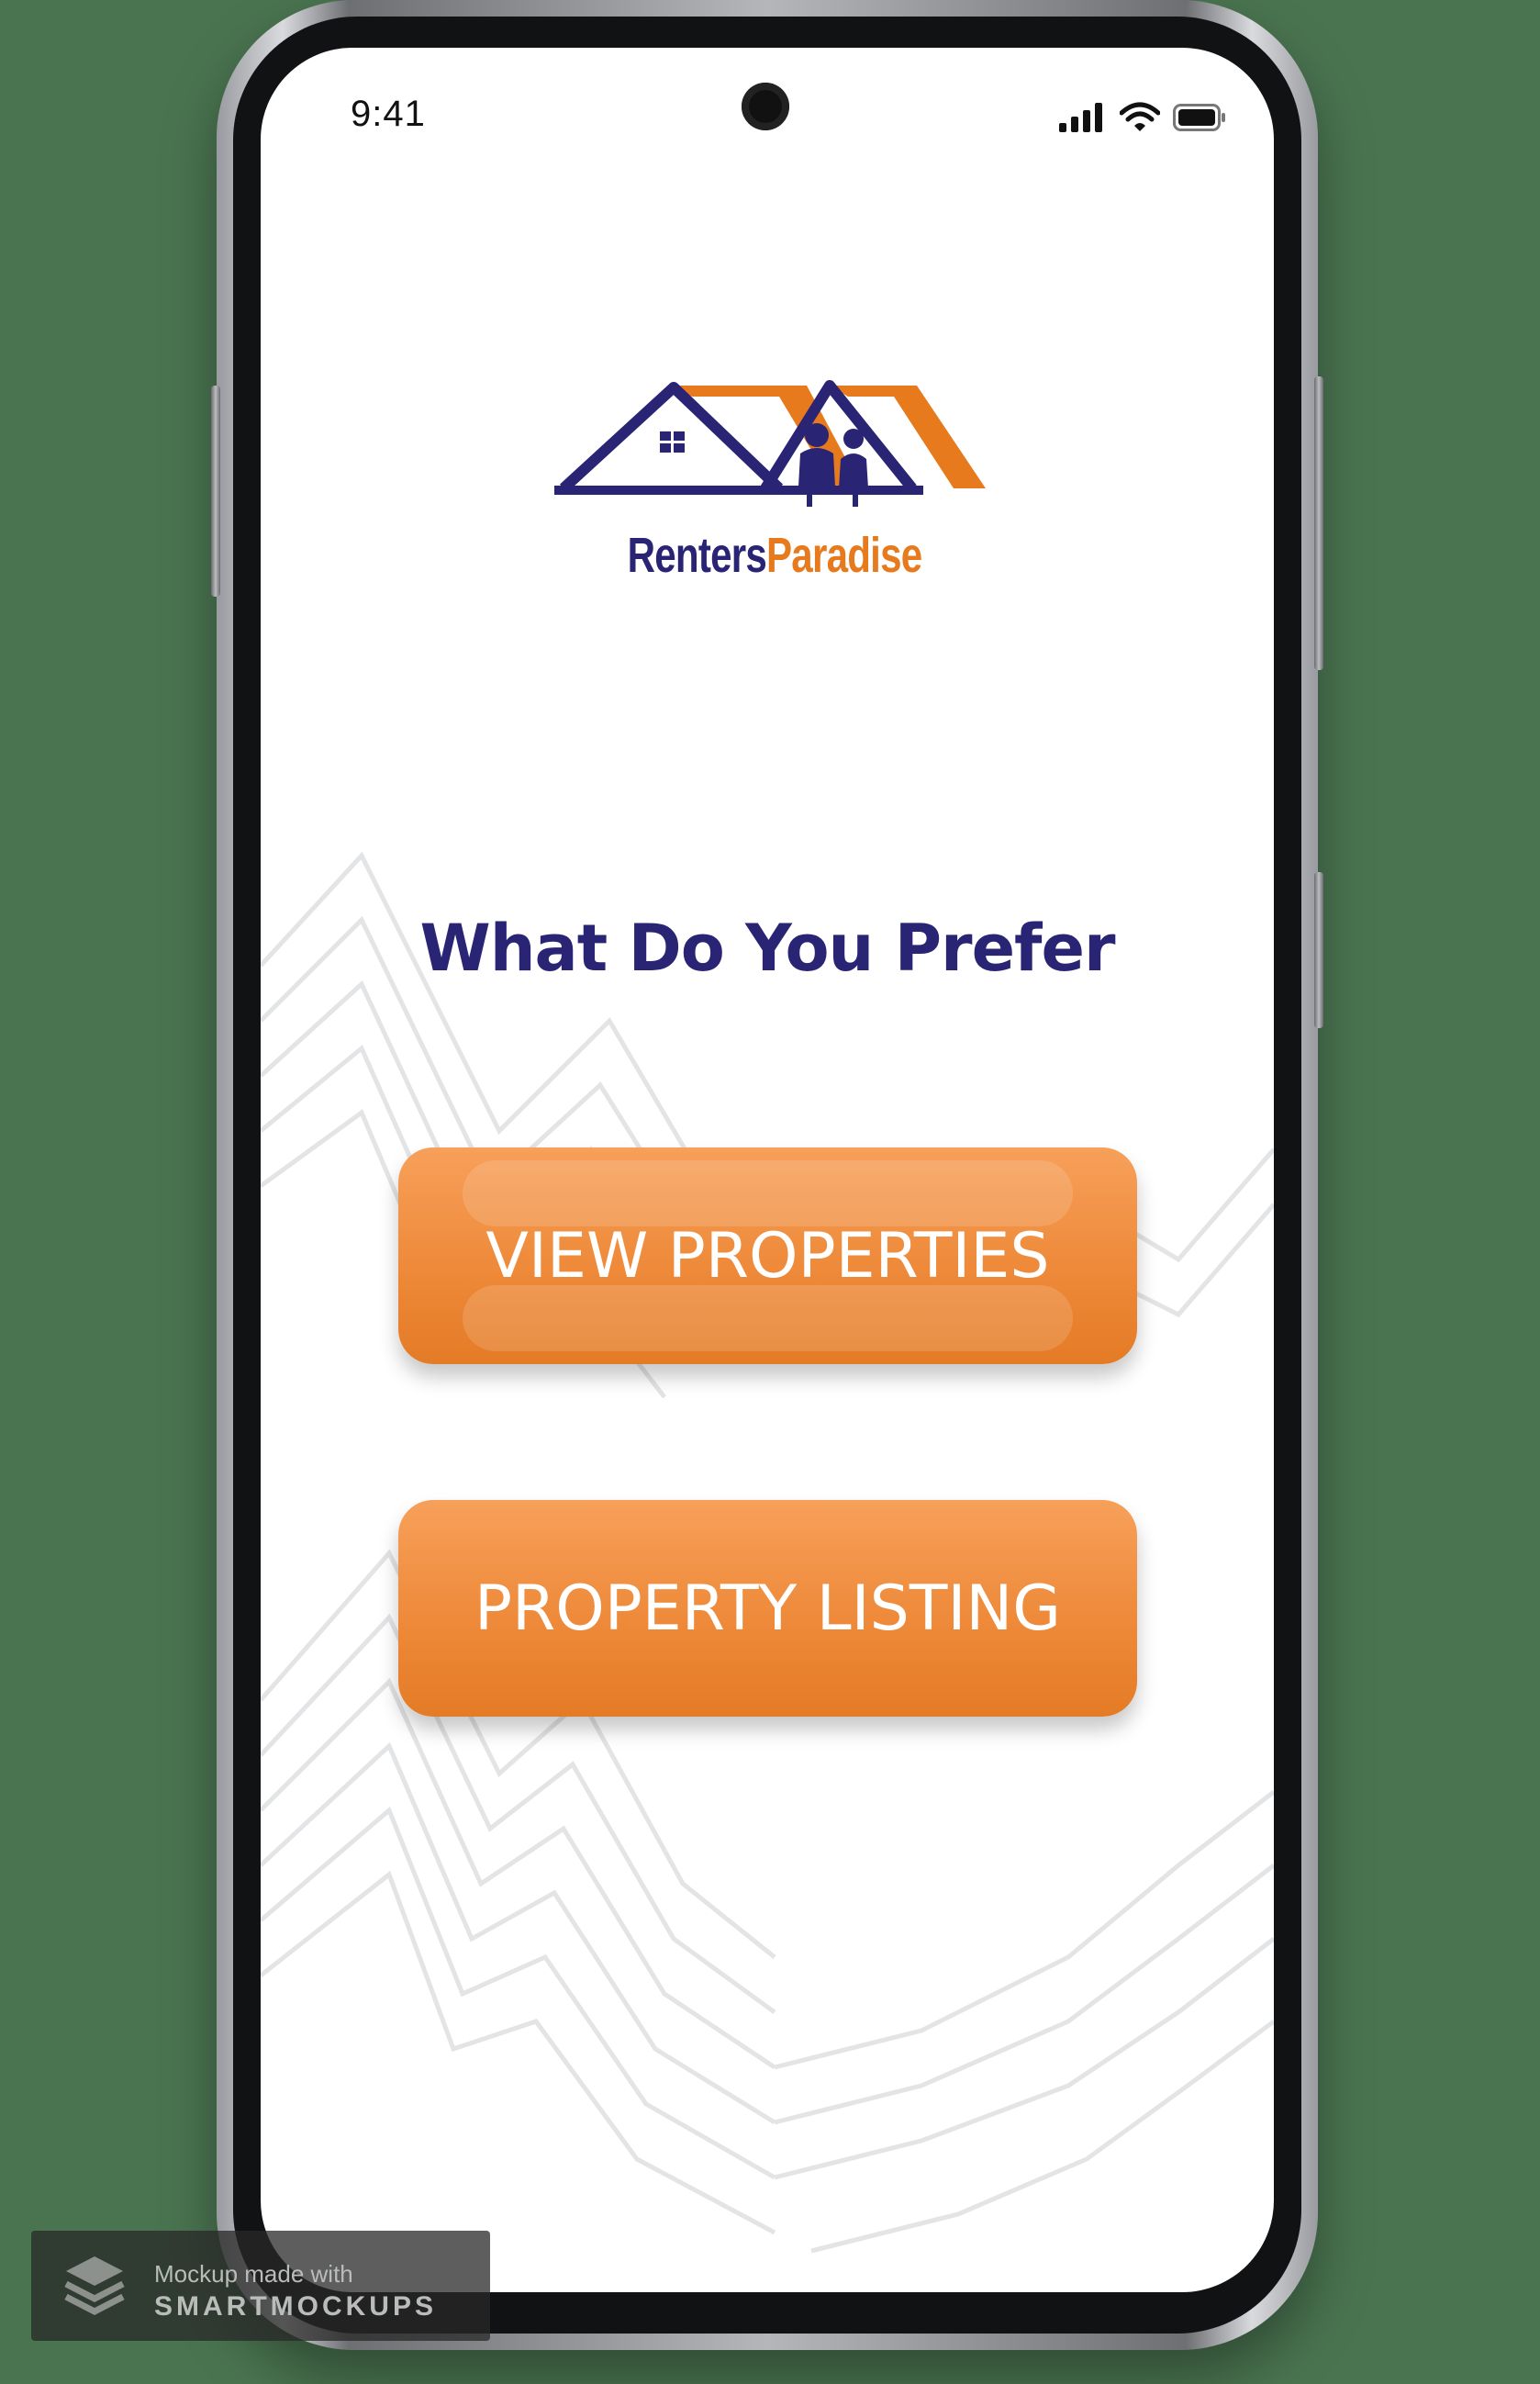 The width and height of the screenshot is (1540, 2384). What do you see at coordinates (1318, 523) in the screenshot?
I see `power-button` at bounding box center [1318, 523].